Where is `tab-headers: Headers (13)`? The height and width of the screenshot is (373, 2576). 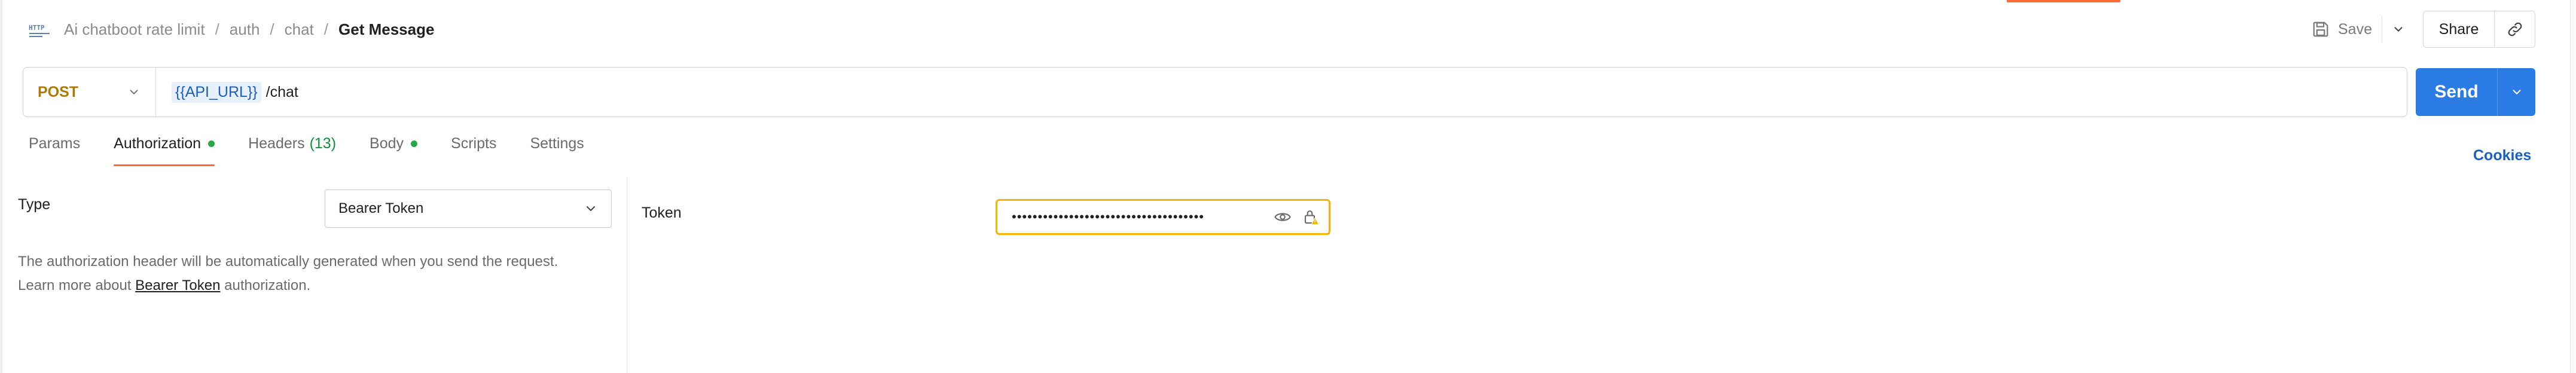
tab-headers: Headers (13) is located at coordinates (292, 150).